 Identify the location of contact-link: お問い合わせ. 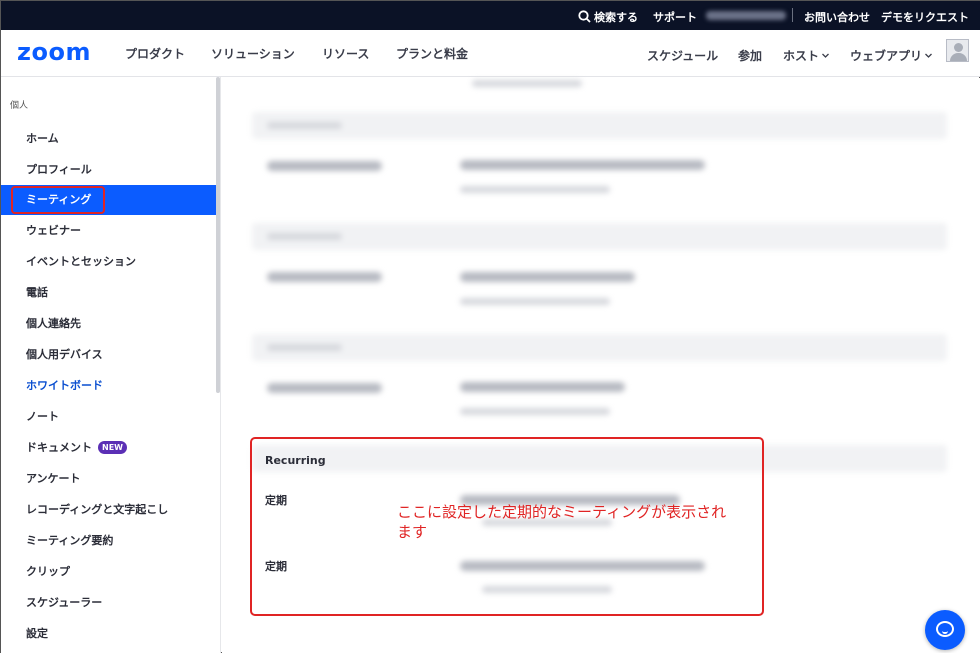
(837, 17).